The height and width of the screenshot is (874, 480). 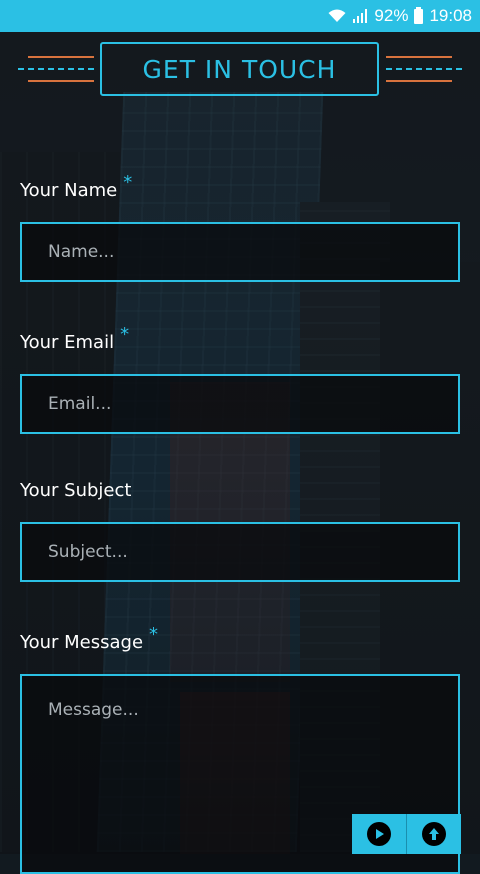 I want to click on name-input, so click(x=240, y=252).